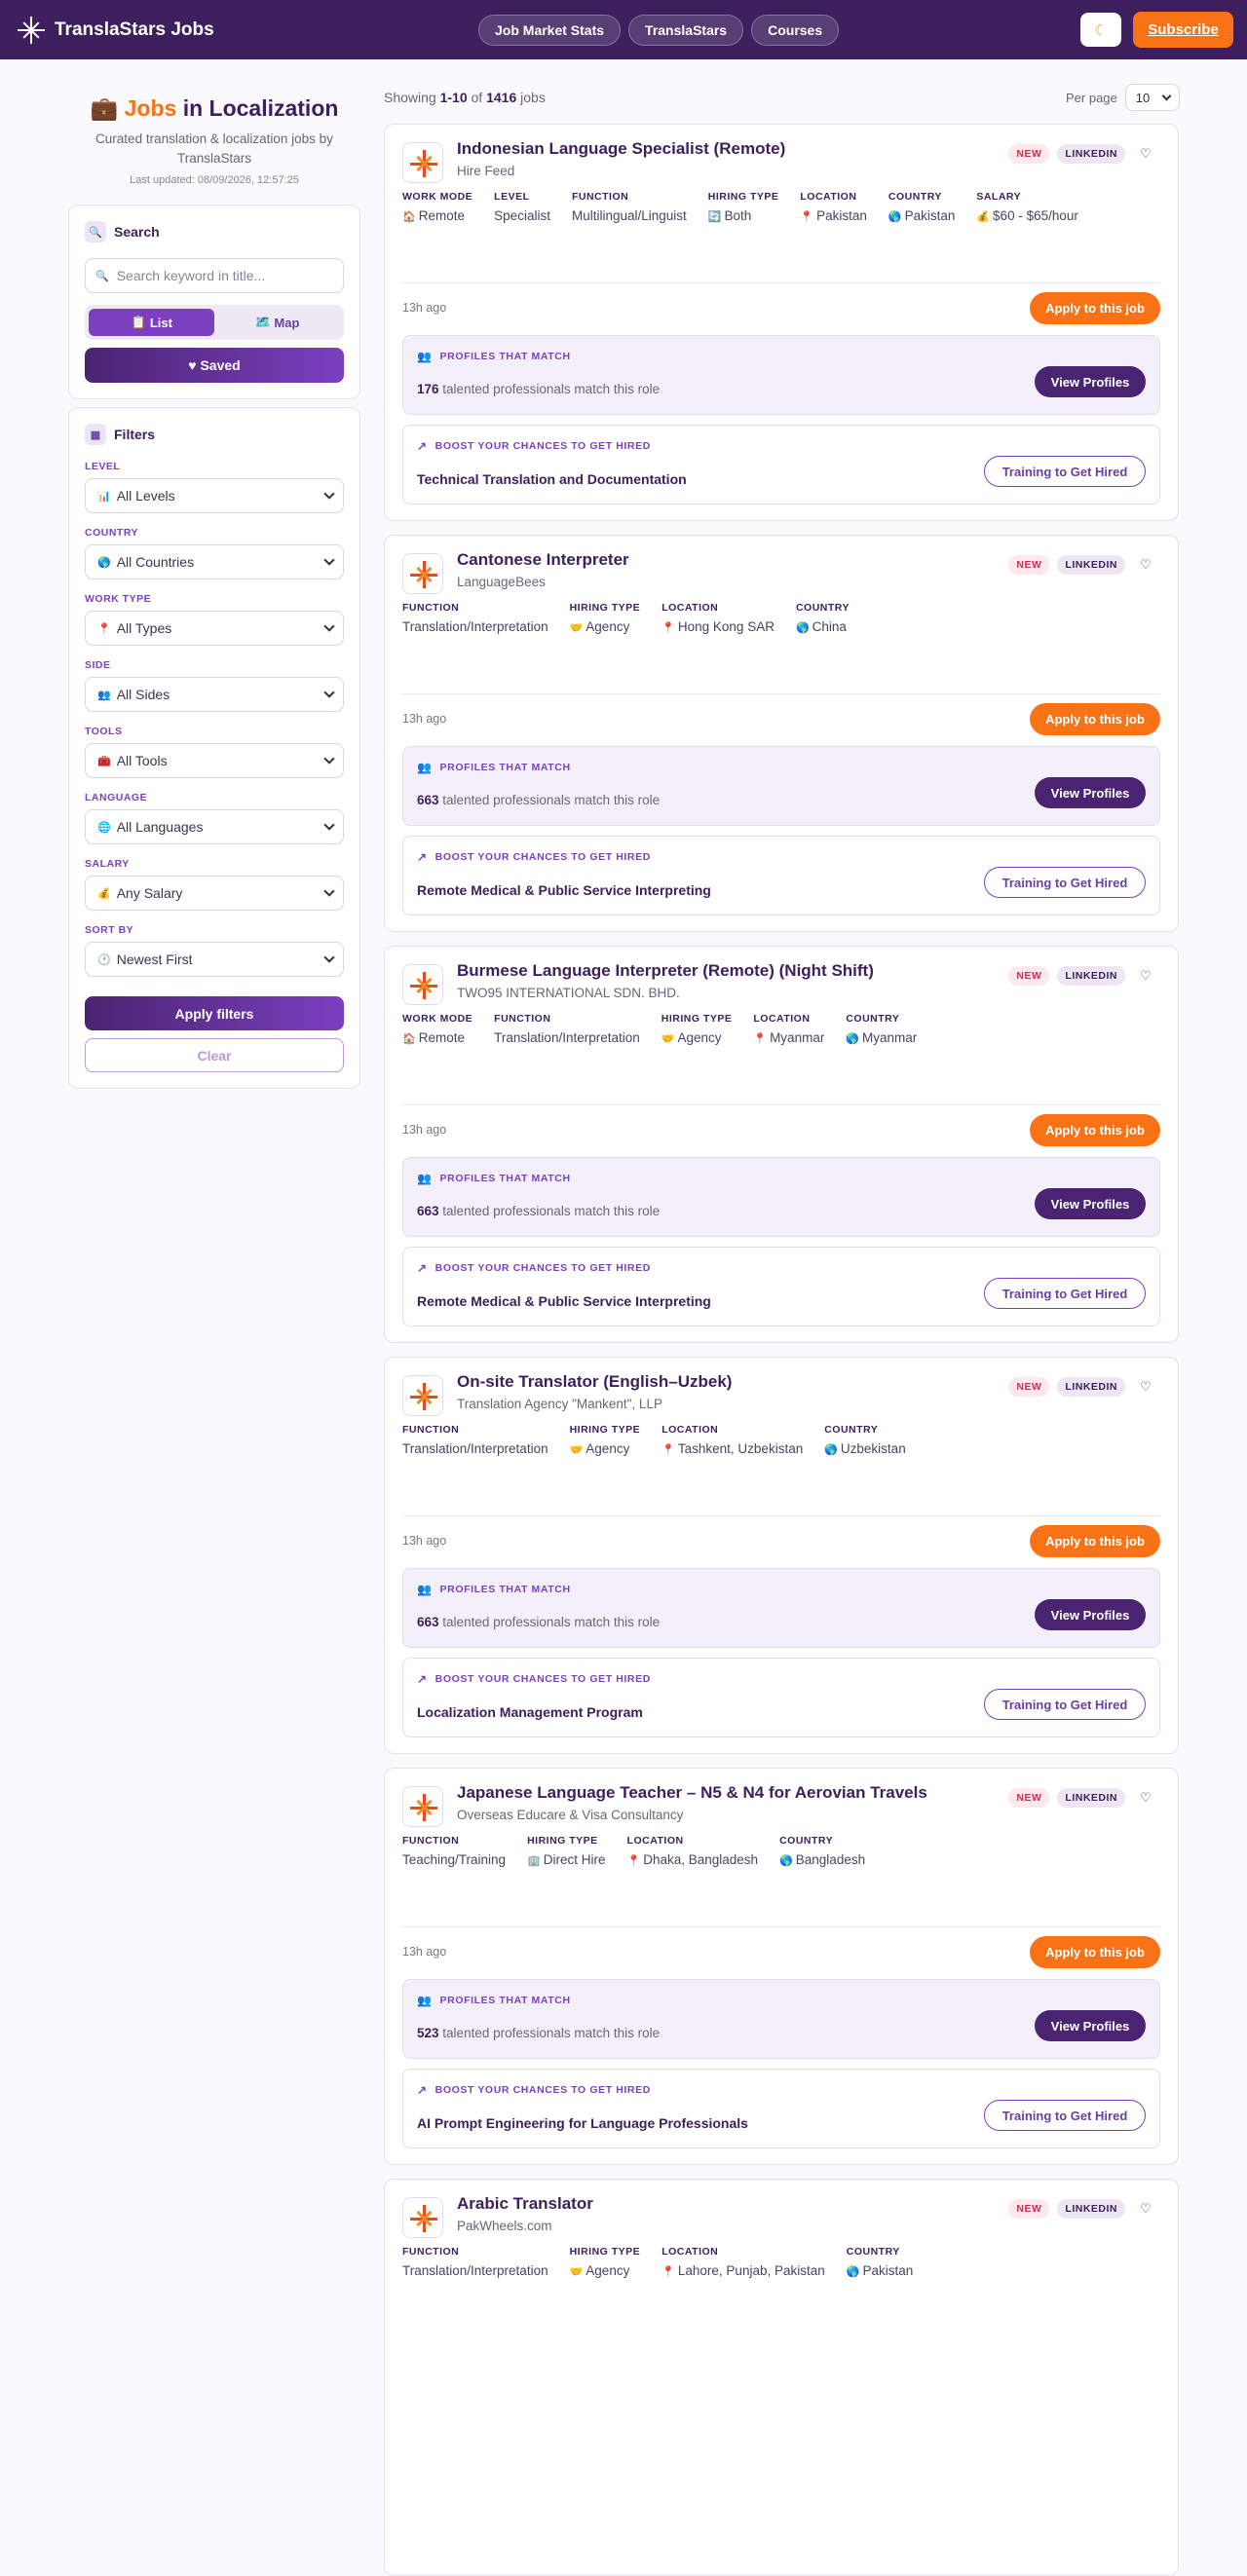 This screenshot has height=2576, width=1247. I want to click on profiles-count: 176, so click(428, 389).